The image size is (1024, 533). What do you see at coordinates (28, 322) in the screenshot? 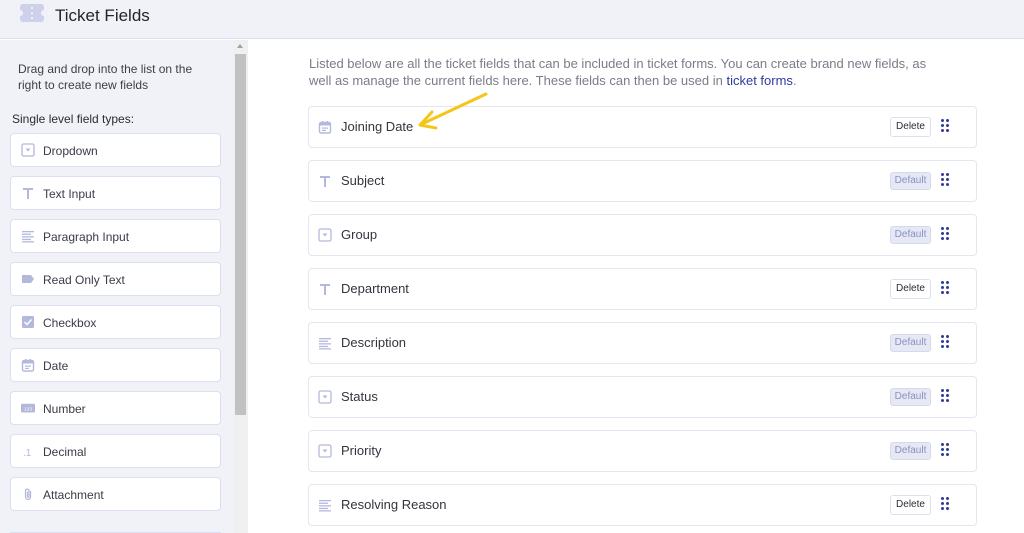
I see `checkbox-icon` at bounding box center [28, 322].